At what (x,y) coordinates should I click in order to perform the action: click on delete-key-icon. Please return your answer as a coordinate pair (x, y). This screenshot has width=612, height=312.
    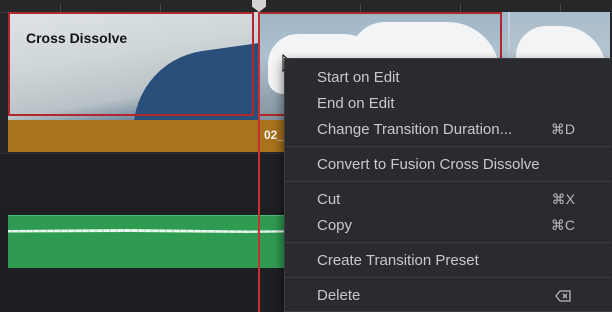
    Looking at the image, I should click on (563, 296).